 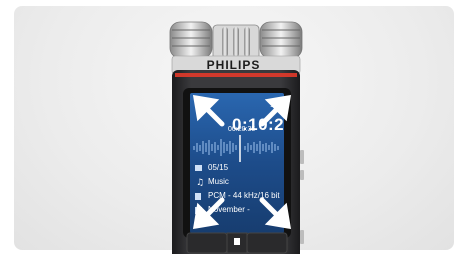 I want to click on record-led-strip, so click(x=236, y=75).